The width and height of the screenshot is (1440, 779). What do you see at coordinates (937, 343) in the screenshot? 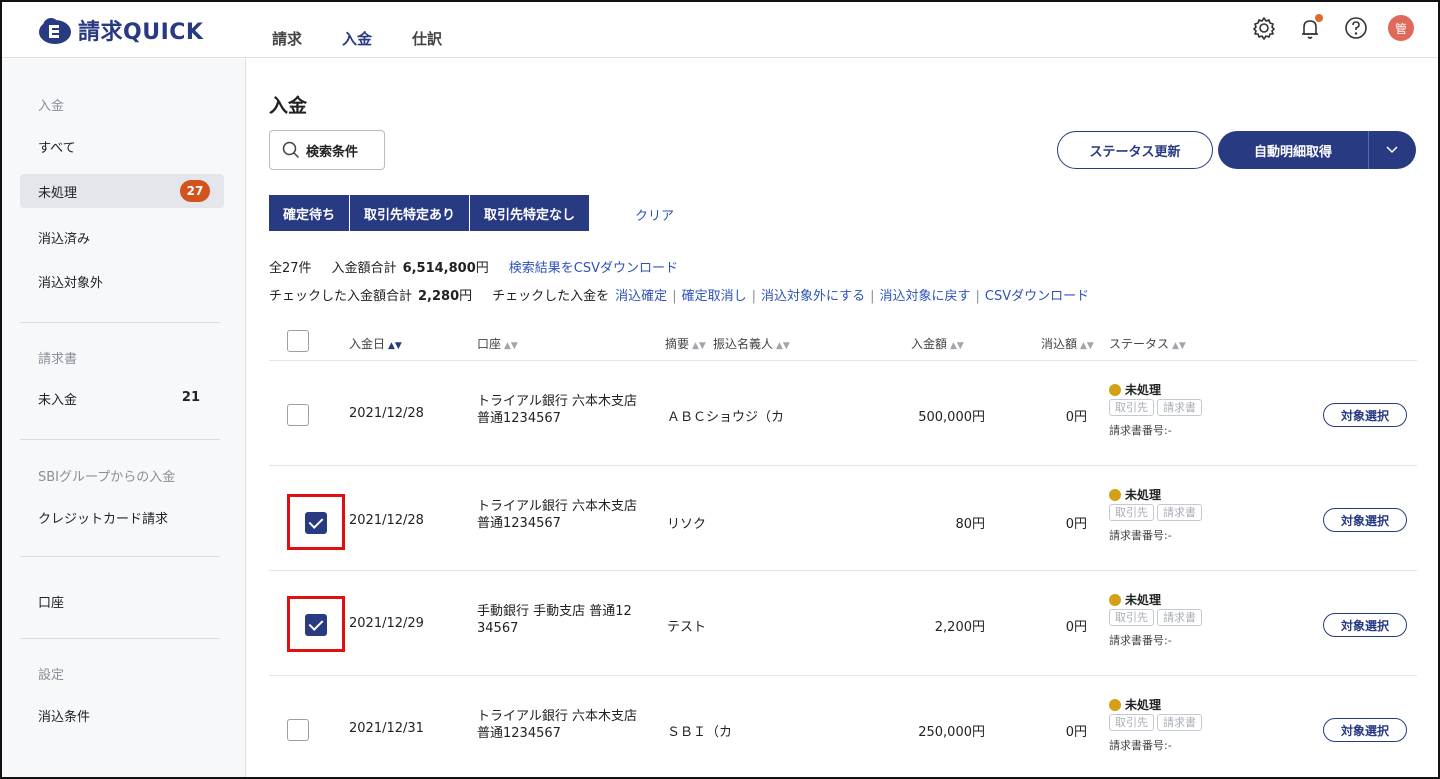
I see `col-amount: 入金額 ▲▼` at bounding box center [937, 343].